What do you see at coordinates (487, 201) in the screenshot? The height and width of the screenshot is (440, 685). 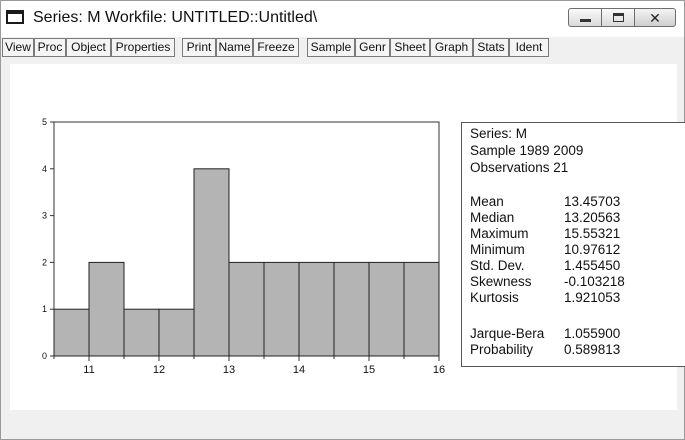 I see `stat-label: Mean` at bounding box center [487, 201].